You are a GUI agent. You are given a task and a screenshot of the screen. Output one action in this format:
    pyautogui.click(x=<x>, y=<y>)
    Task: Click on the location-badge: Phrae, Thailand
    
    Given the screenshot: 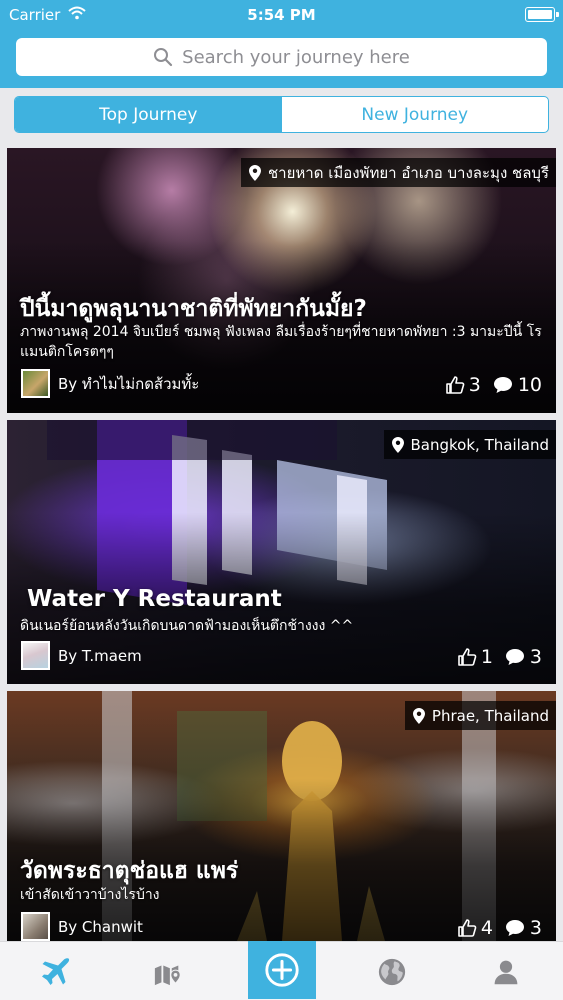 What is the action you would take?
    pyautogui.click(x=480, y=715)
    